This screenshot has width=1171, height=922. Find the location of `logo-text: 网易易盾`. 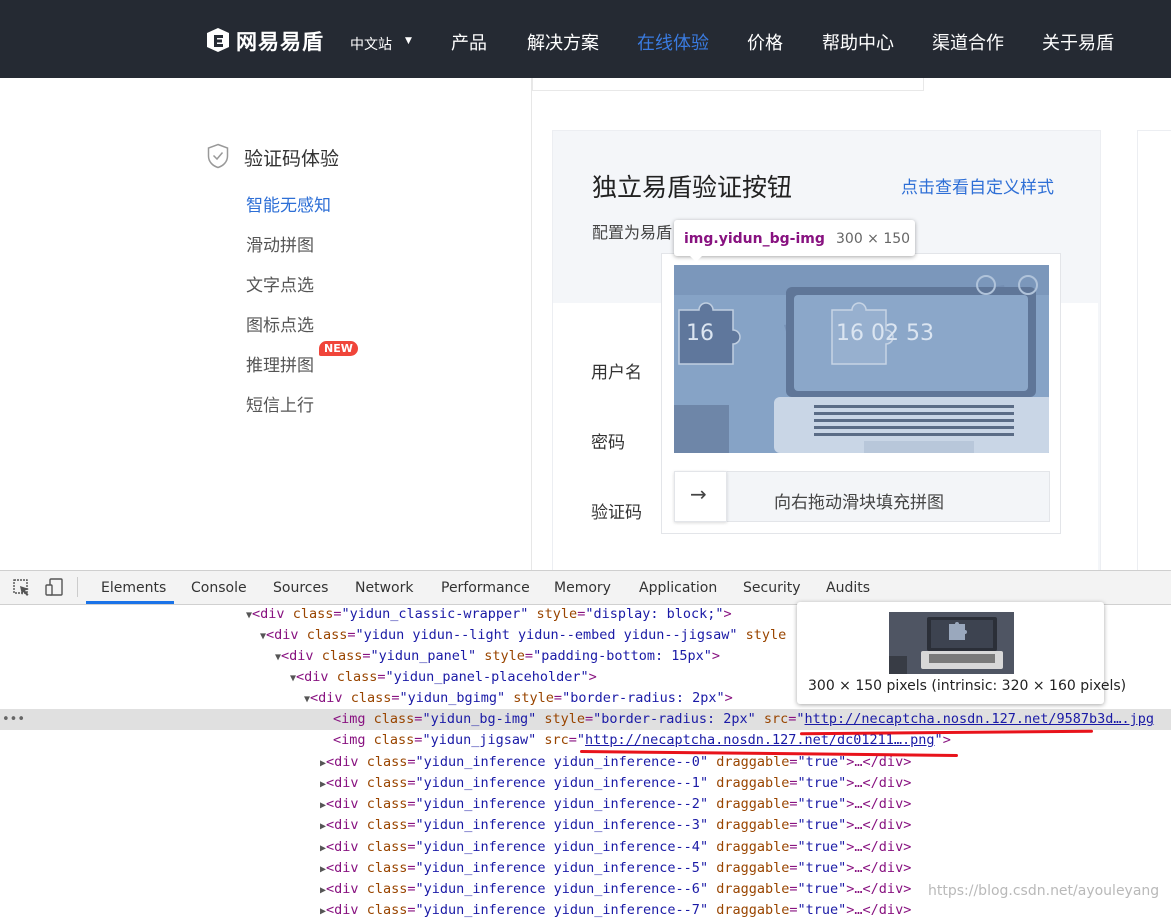

logo-text: 网易易盾 is located at coordinates (280, 41).